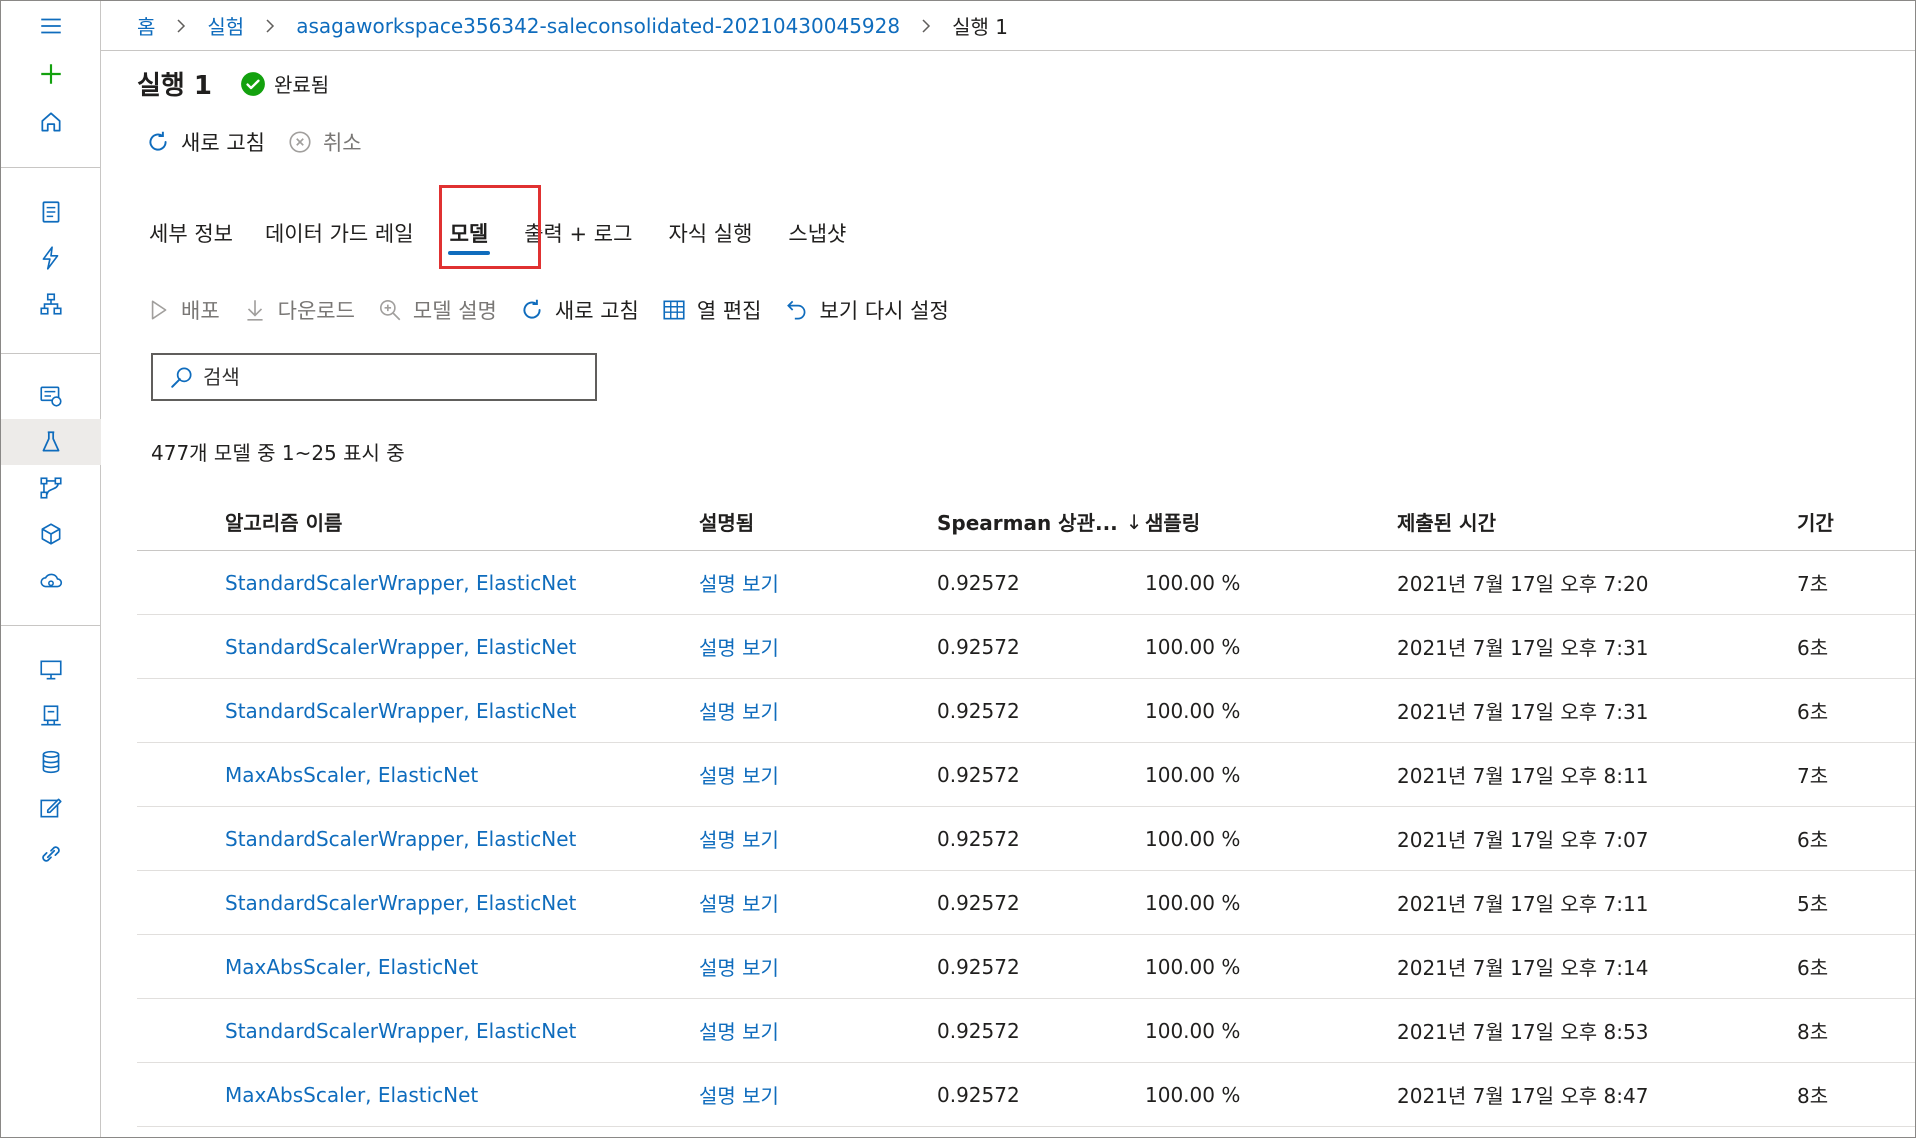 Image resolution: width=1916 pixels, height=1138 pixels. I want to click on endpoints-icon, so click(51, 580).